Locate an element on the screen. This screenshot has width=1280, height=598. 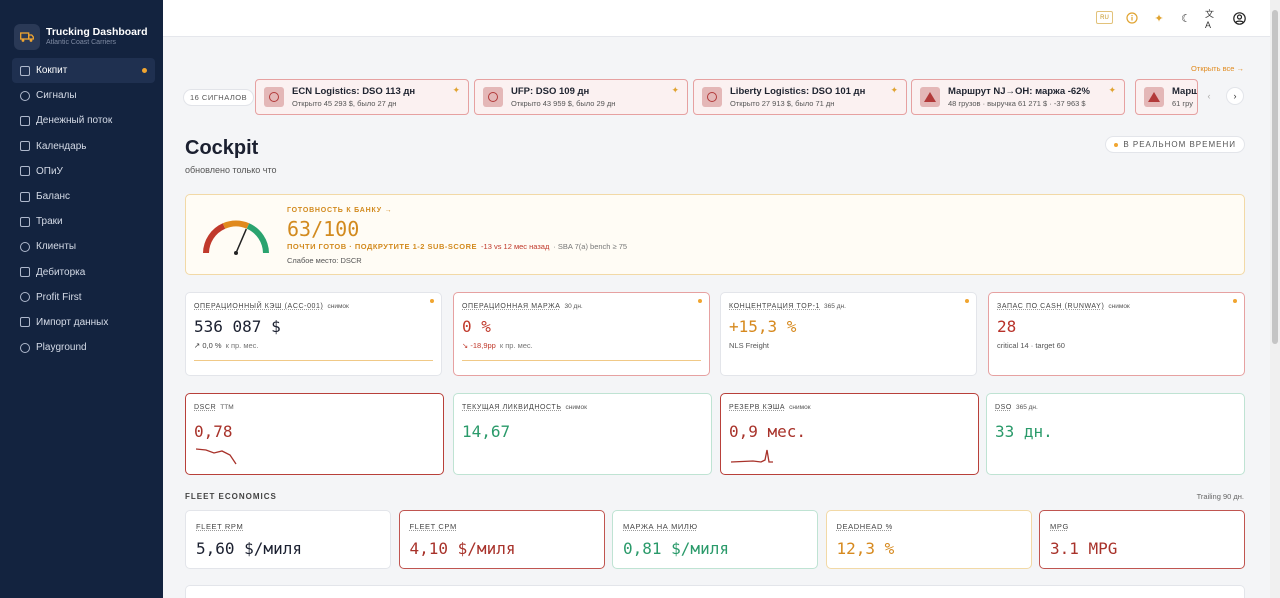
kpi-label: ОПЕРАЦИОННЫЙ КЭШ (ACC-001) снимок is located at coordinates (271, 306).